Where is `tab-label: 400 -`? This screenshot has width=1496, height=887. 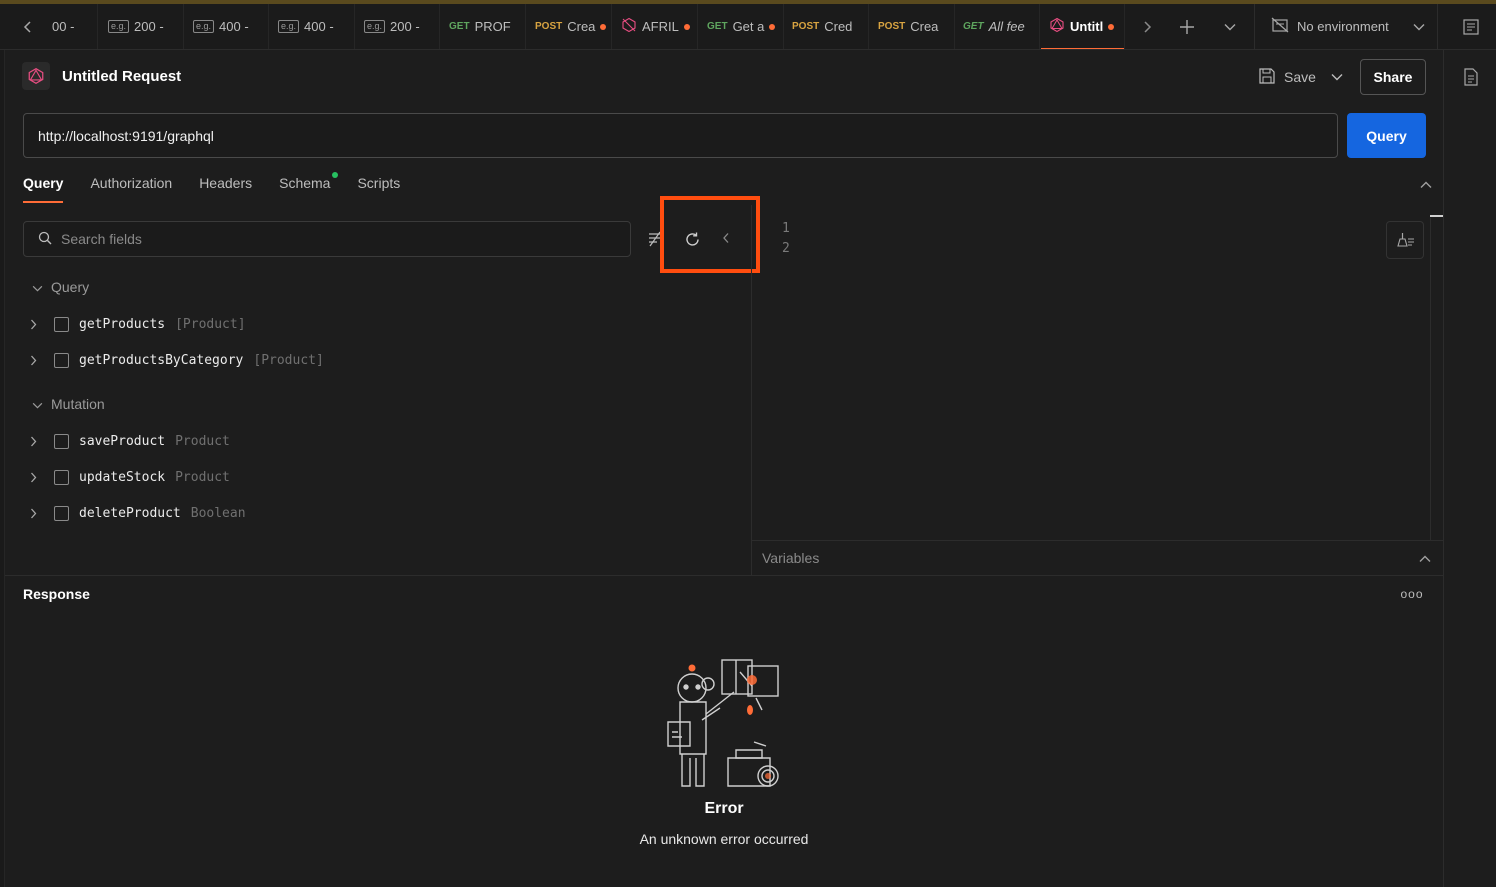 tab-label: 400 - is located at coordinates (319, 26).